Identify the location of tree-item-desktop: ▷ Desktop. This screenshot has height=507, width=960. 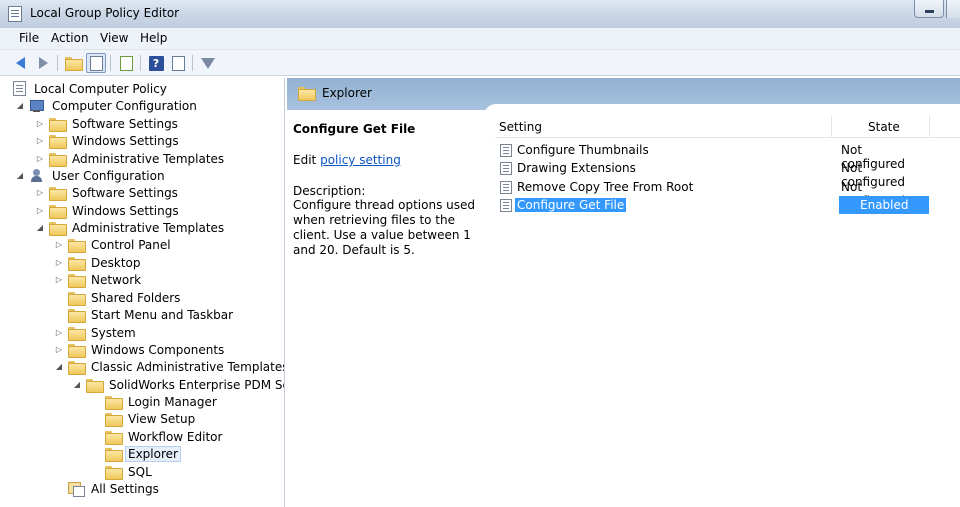
(99, 262).